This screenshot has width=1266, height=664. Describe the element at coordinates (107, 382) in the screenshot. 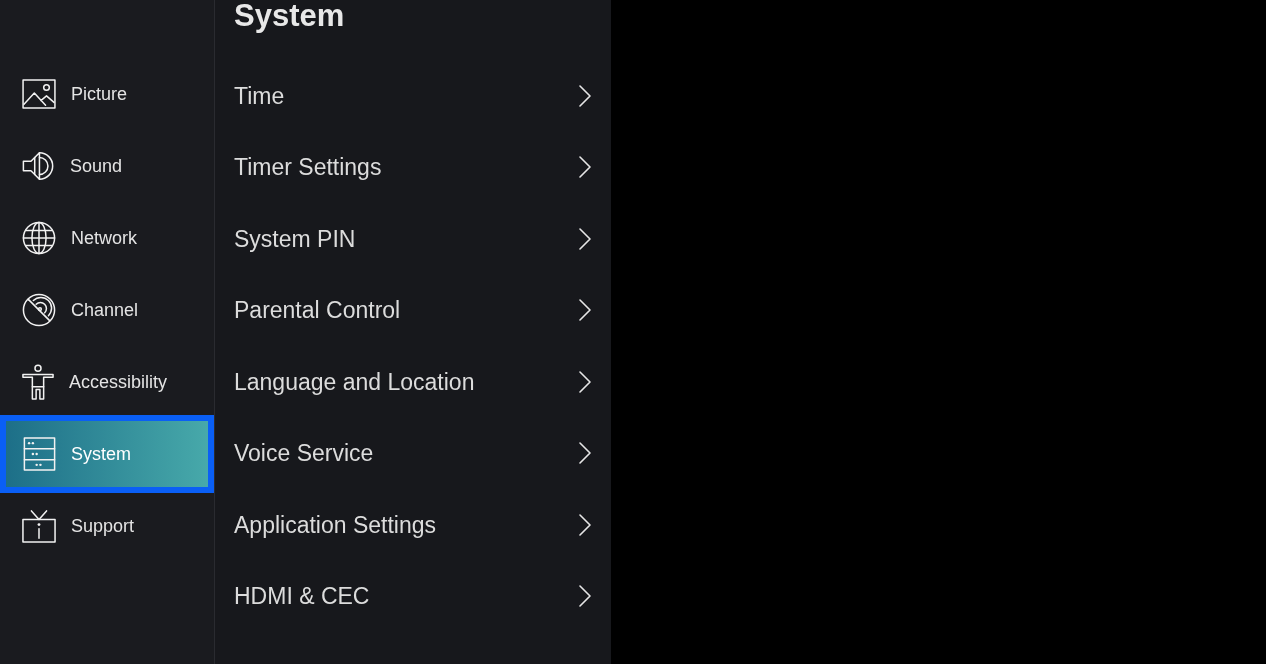

I see `sidebar-item: Accessibility` at that location.